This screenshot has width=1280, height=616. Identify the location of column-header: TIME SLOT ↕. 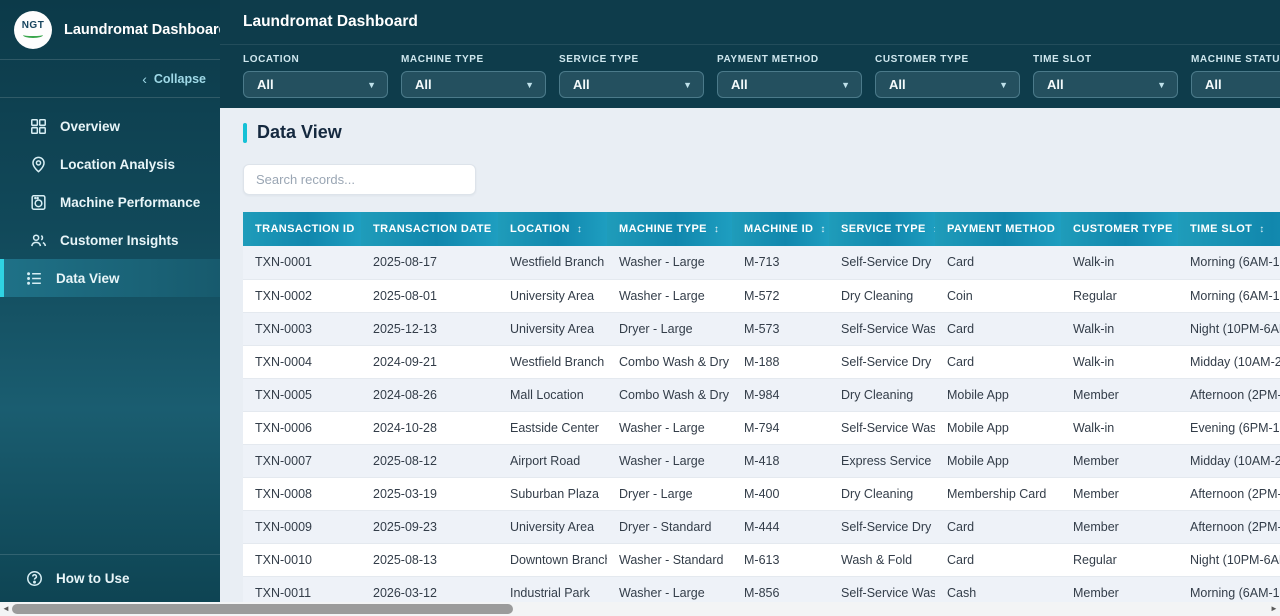
(1229, 229).